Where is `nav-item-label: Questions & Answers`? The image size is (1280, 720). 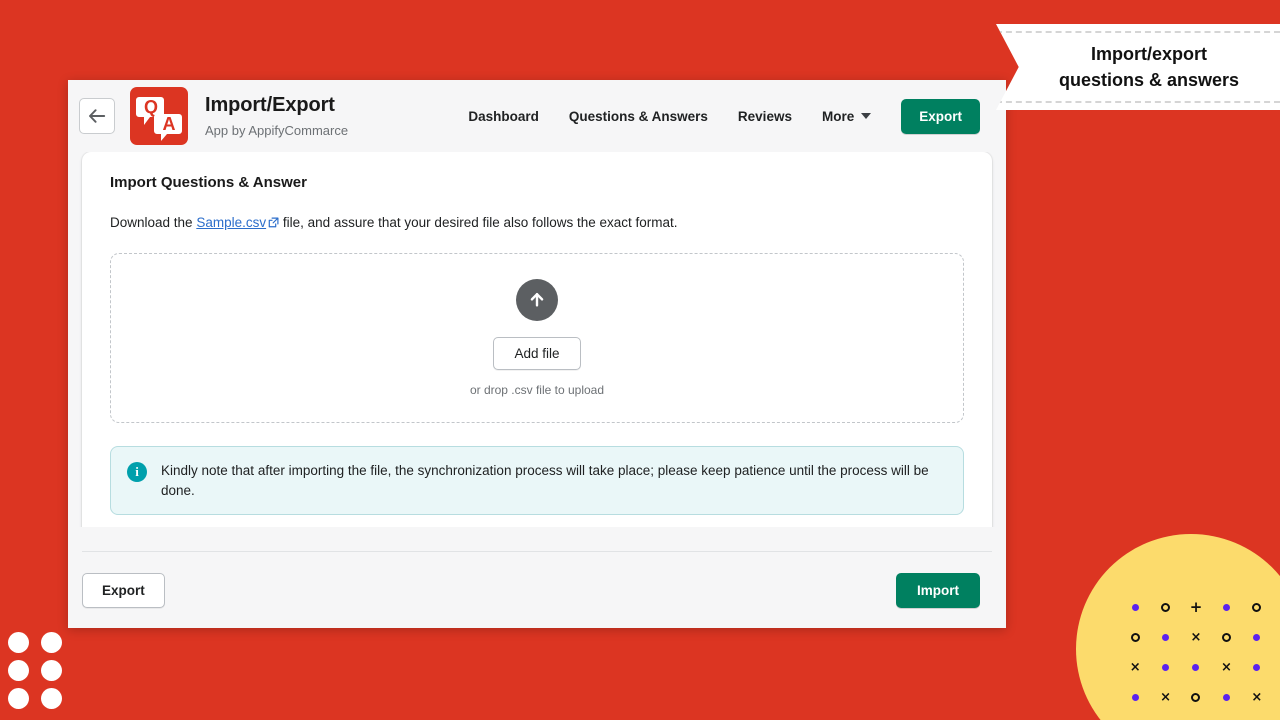 nav-item-label: Questions & Answers is located at coordinates (638, 116).